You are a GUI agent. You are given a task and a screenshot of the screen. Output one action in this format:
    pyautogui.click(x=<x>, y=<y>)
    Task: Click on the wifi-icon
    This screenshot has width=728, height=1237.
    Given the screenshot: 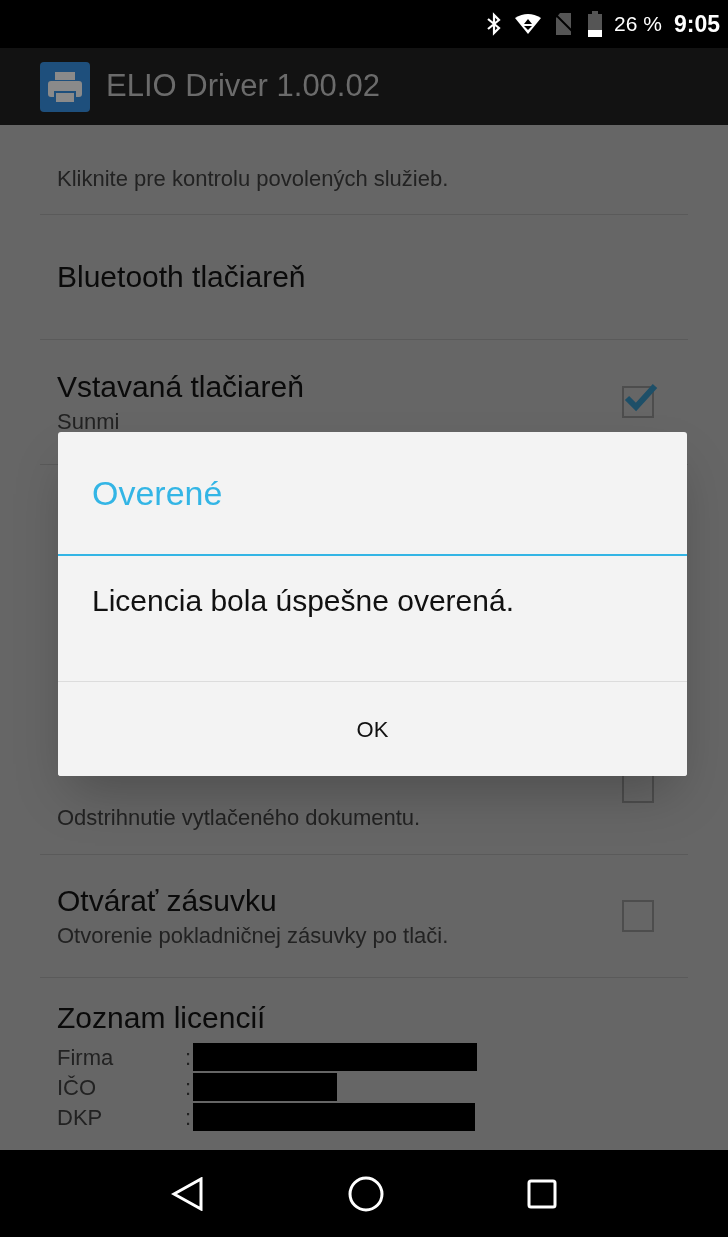 What is the action you would take?
    pyautogui.click(x=528, y=24)
    